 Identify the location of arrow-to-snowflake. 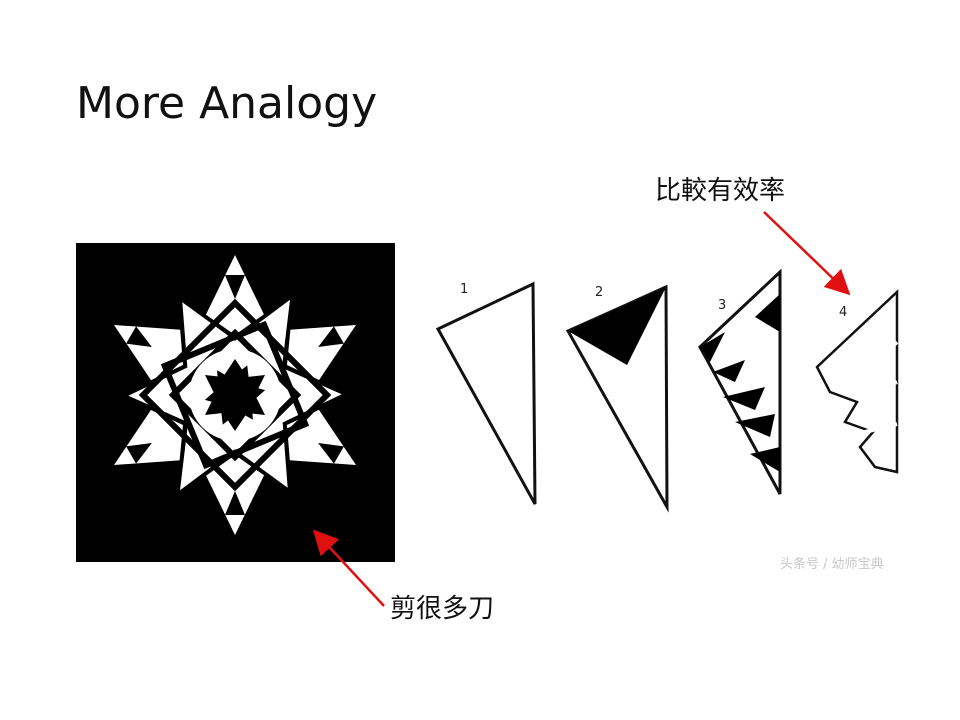
(348, 568).